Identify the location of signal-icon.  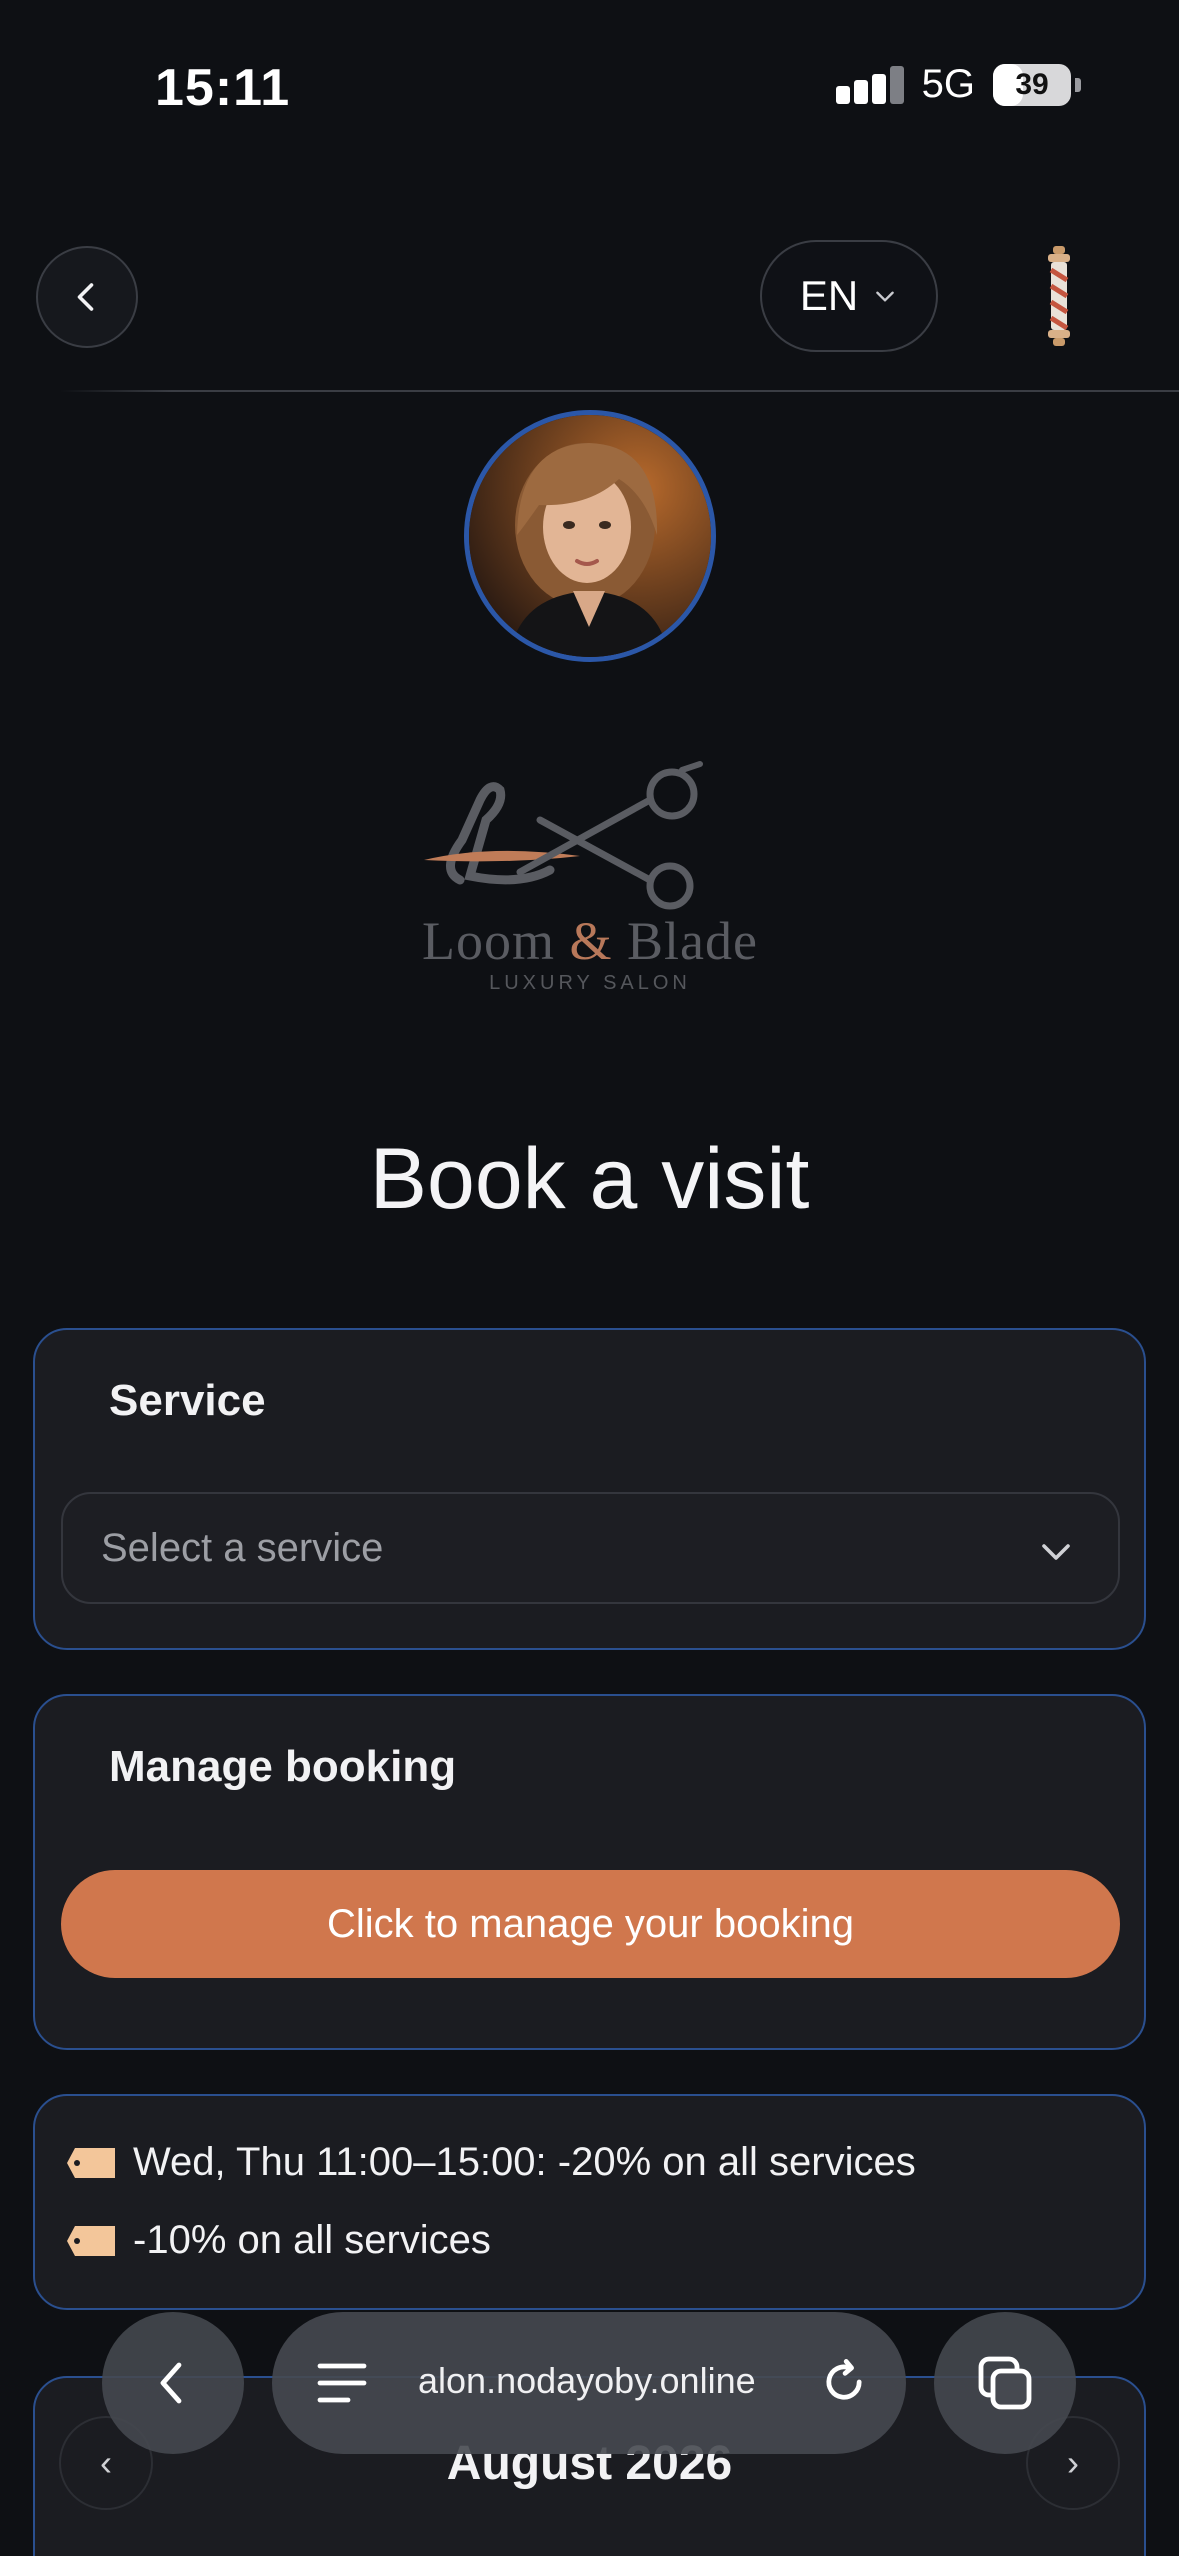
(869, 84).